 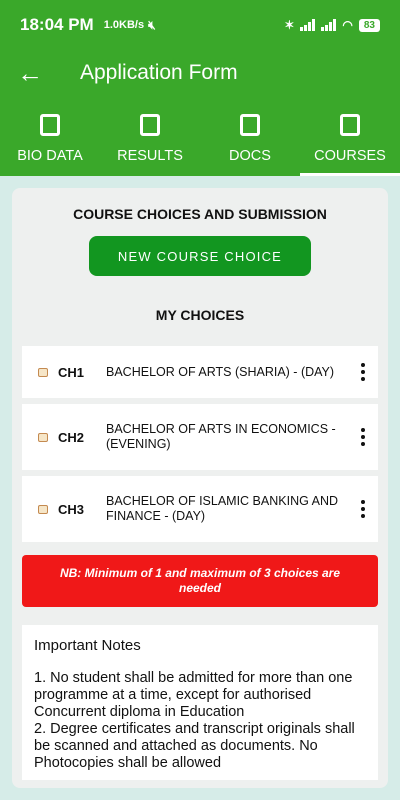 I want to click on list-icon, so click(x=150, y=125).